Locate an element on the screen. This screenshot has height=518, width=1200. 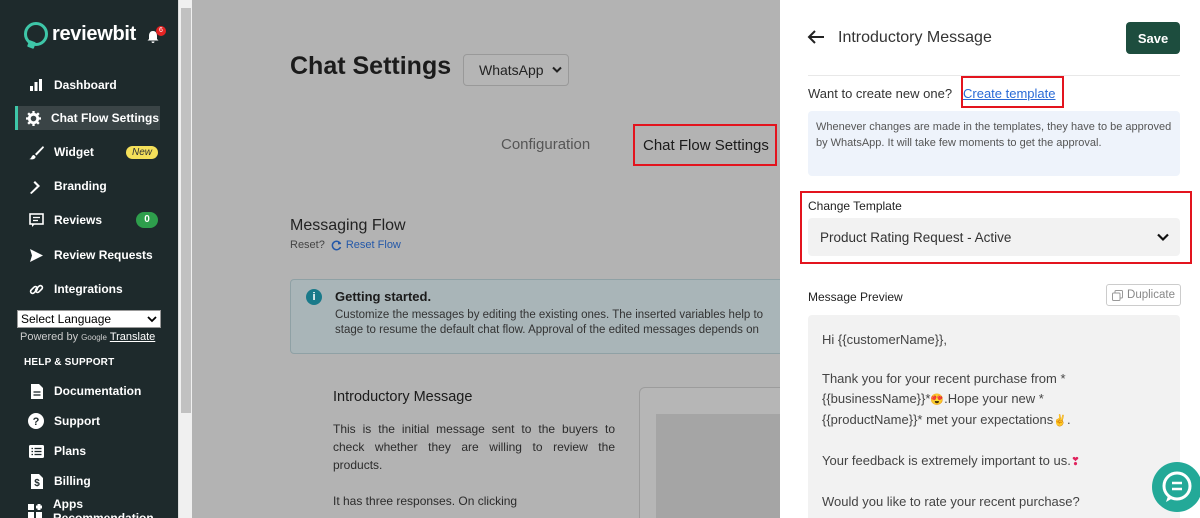
sidebar-item-label: Branding is located at coordinates (80, 186).